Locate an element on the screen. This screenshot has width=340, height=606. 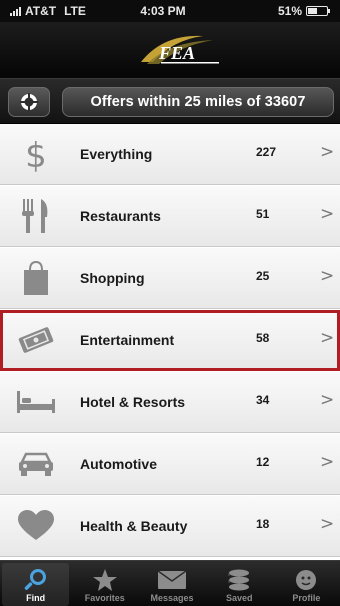
category-count: 25 is located at coordinates (263, 276).